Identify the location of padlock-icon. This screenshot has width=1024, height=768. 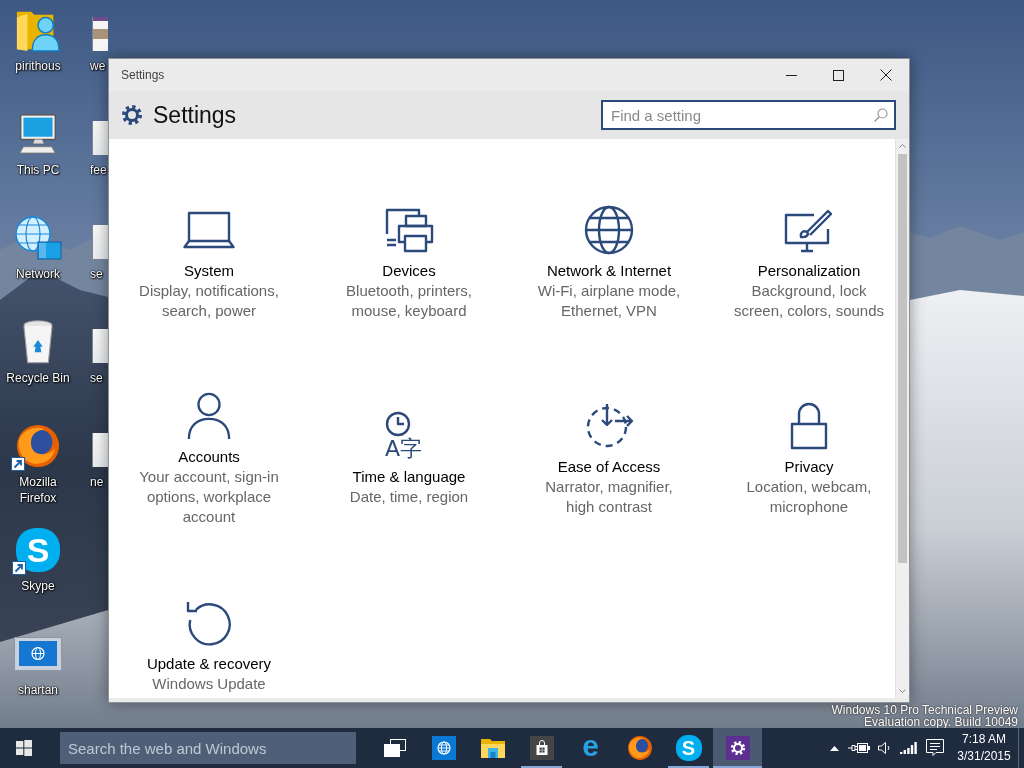
(809, 425).